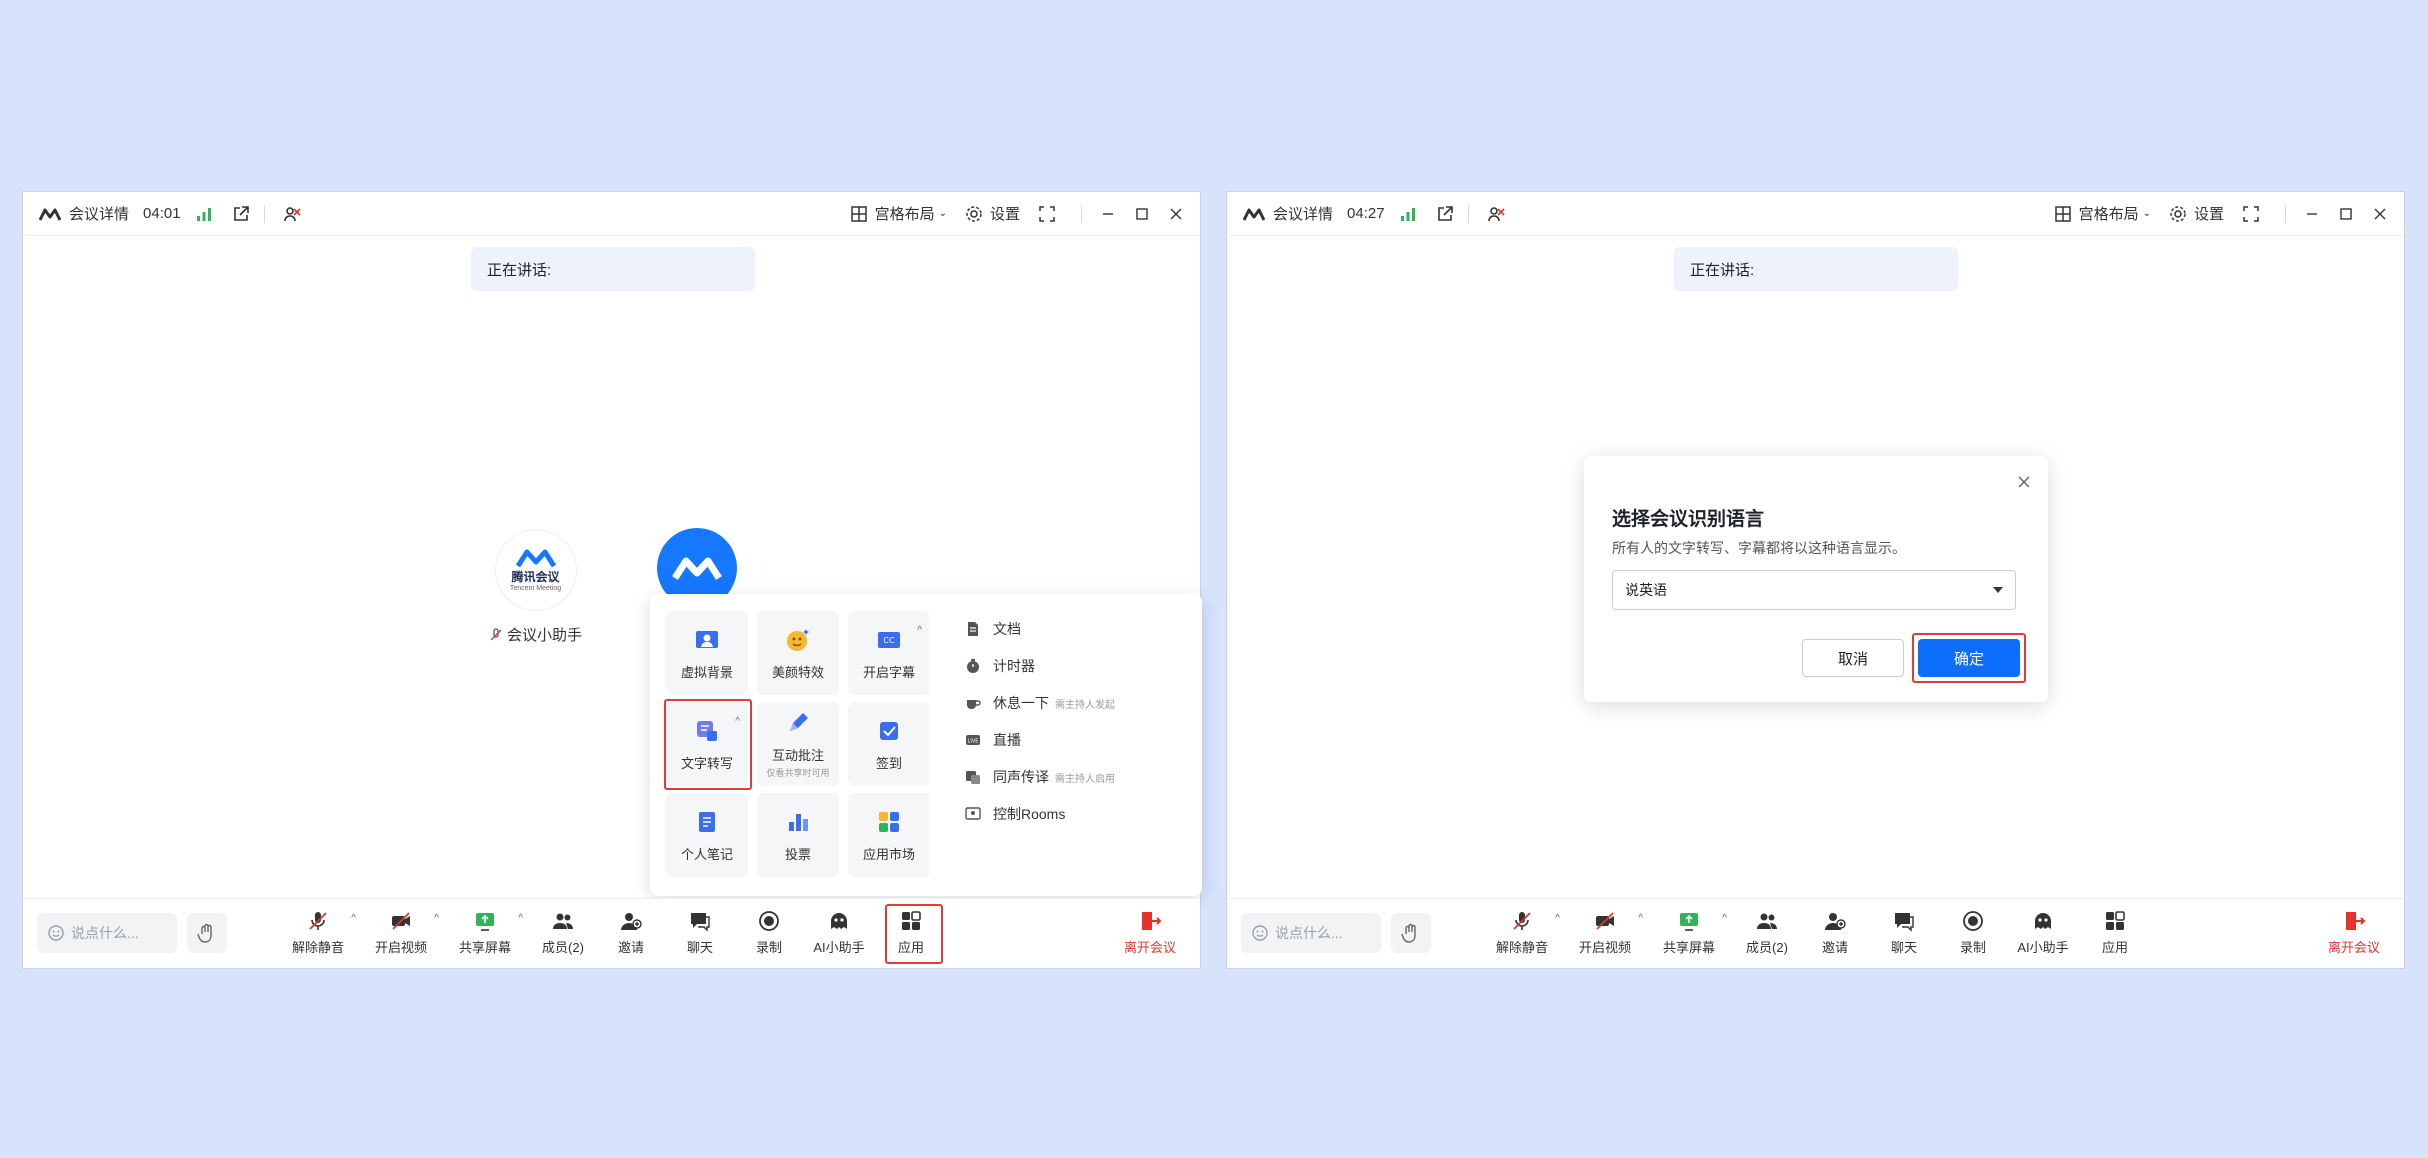 This screenshot has height=1158, width=2428. I want to click on app-tile-beauty-effects: 美颜特效, so click(798, 653).